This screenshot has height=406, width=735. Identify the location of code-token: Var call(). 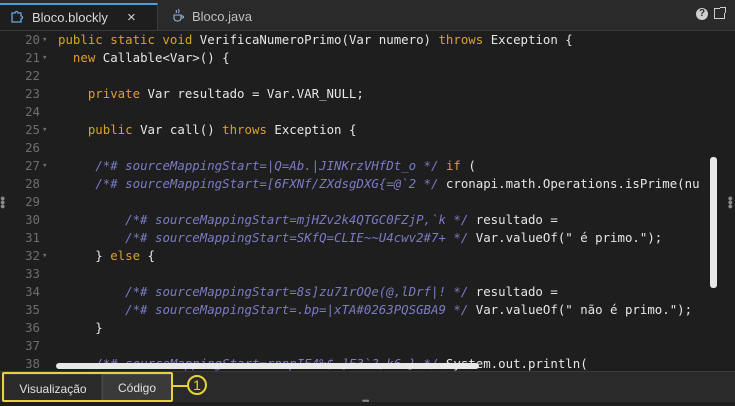
(177, 129).